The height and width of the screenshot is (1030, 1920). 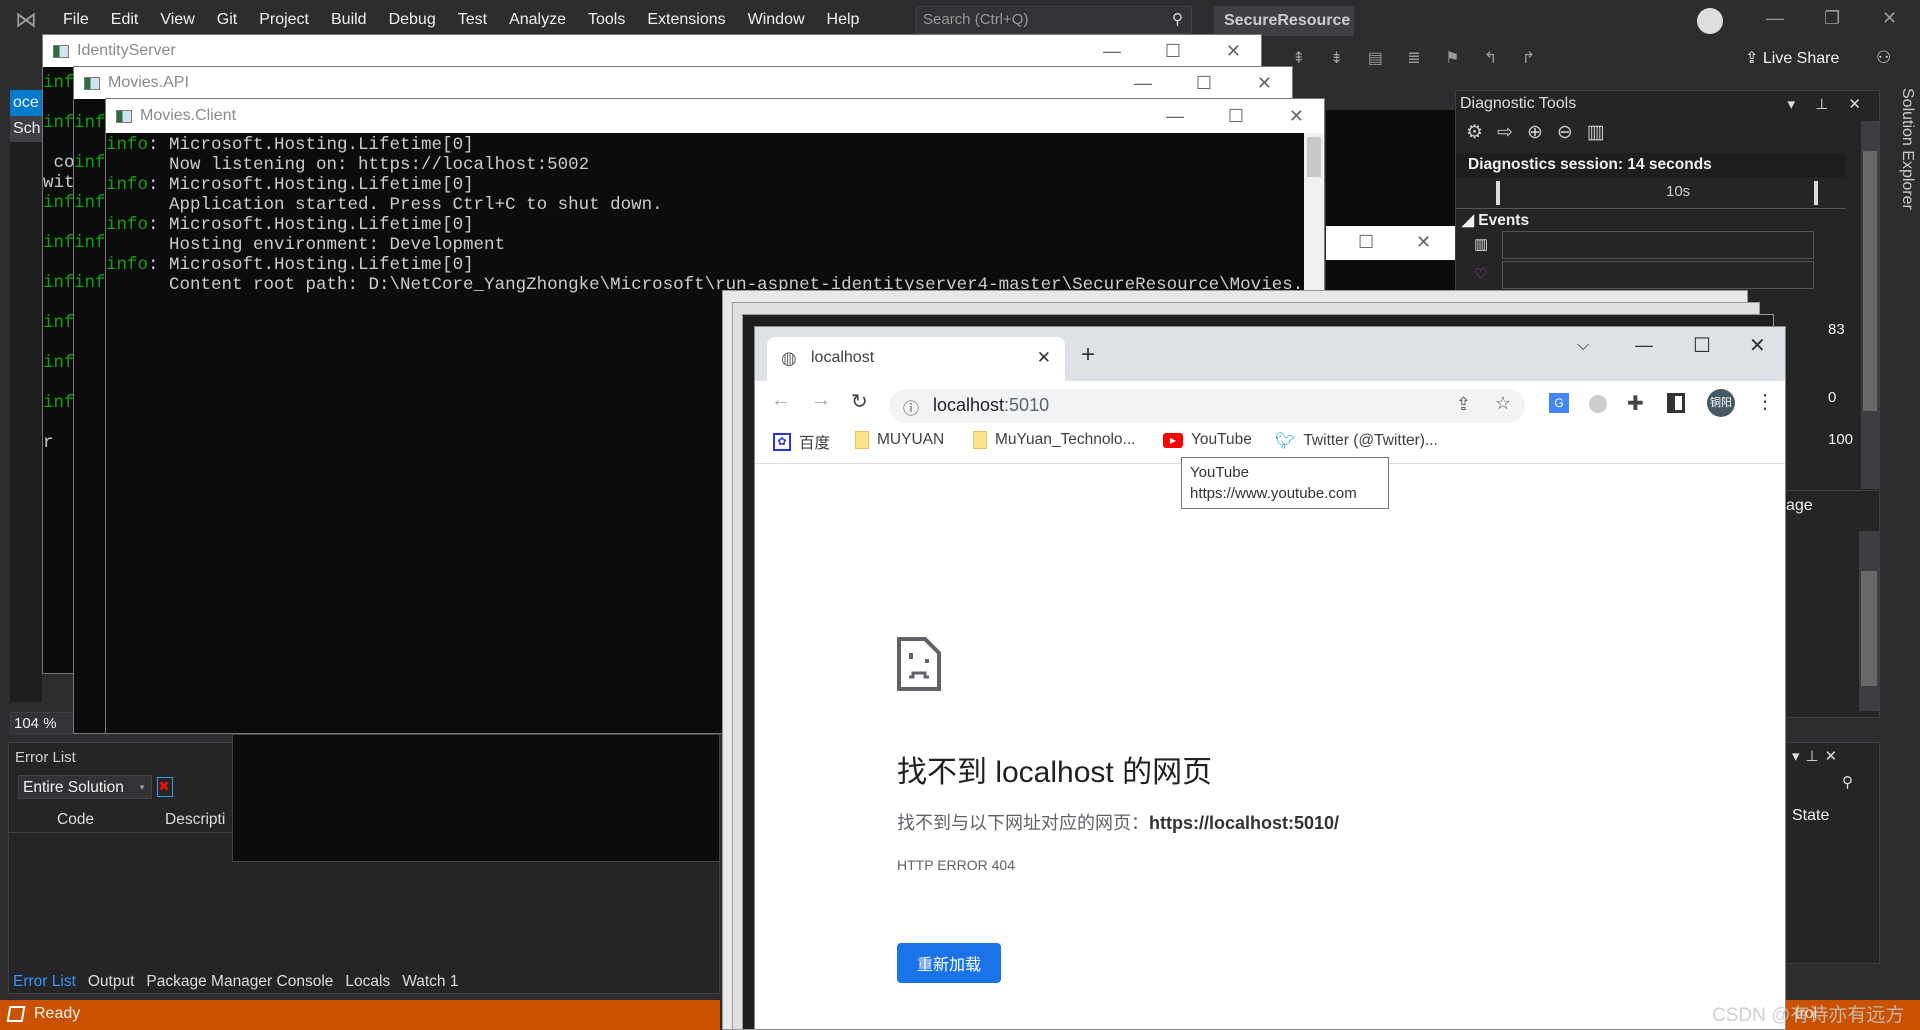 I want to click on timeline-tick: 10s, so click(x=1678, y=191).